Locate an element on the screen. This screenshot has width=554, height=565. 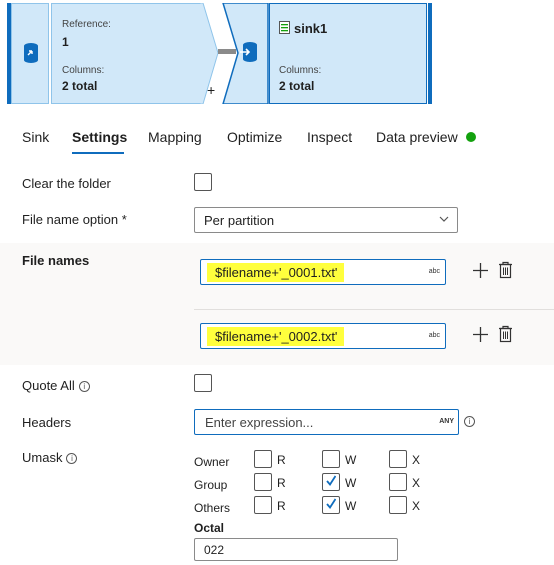
tab-settings: Settings is located at coordinates (99, 137).